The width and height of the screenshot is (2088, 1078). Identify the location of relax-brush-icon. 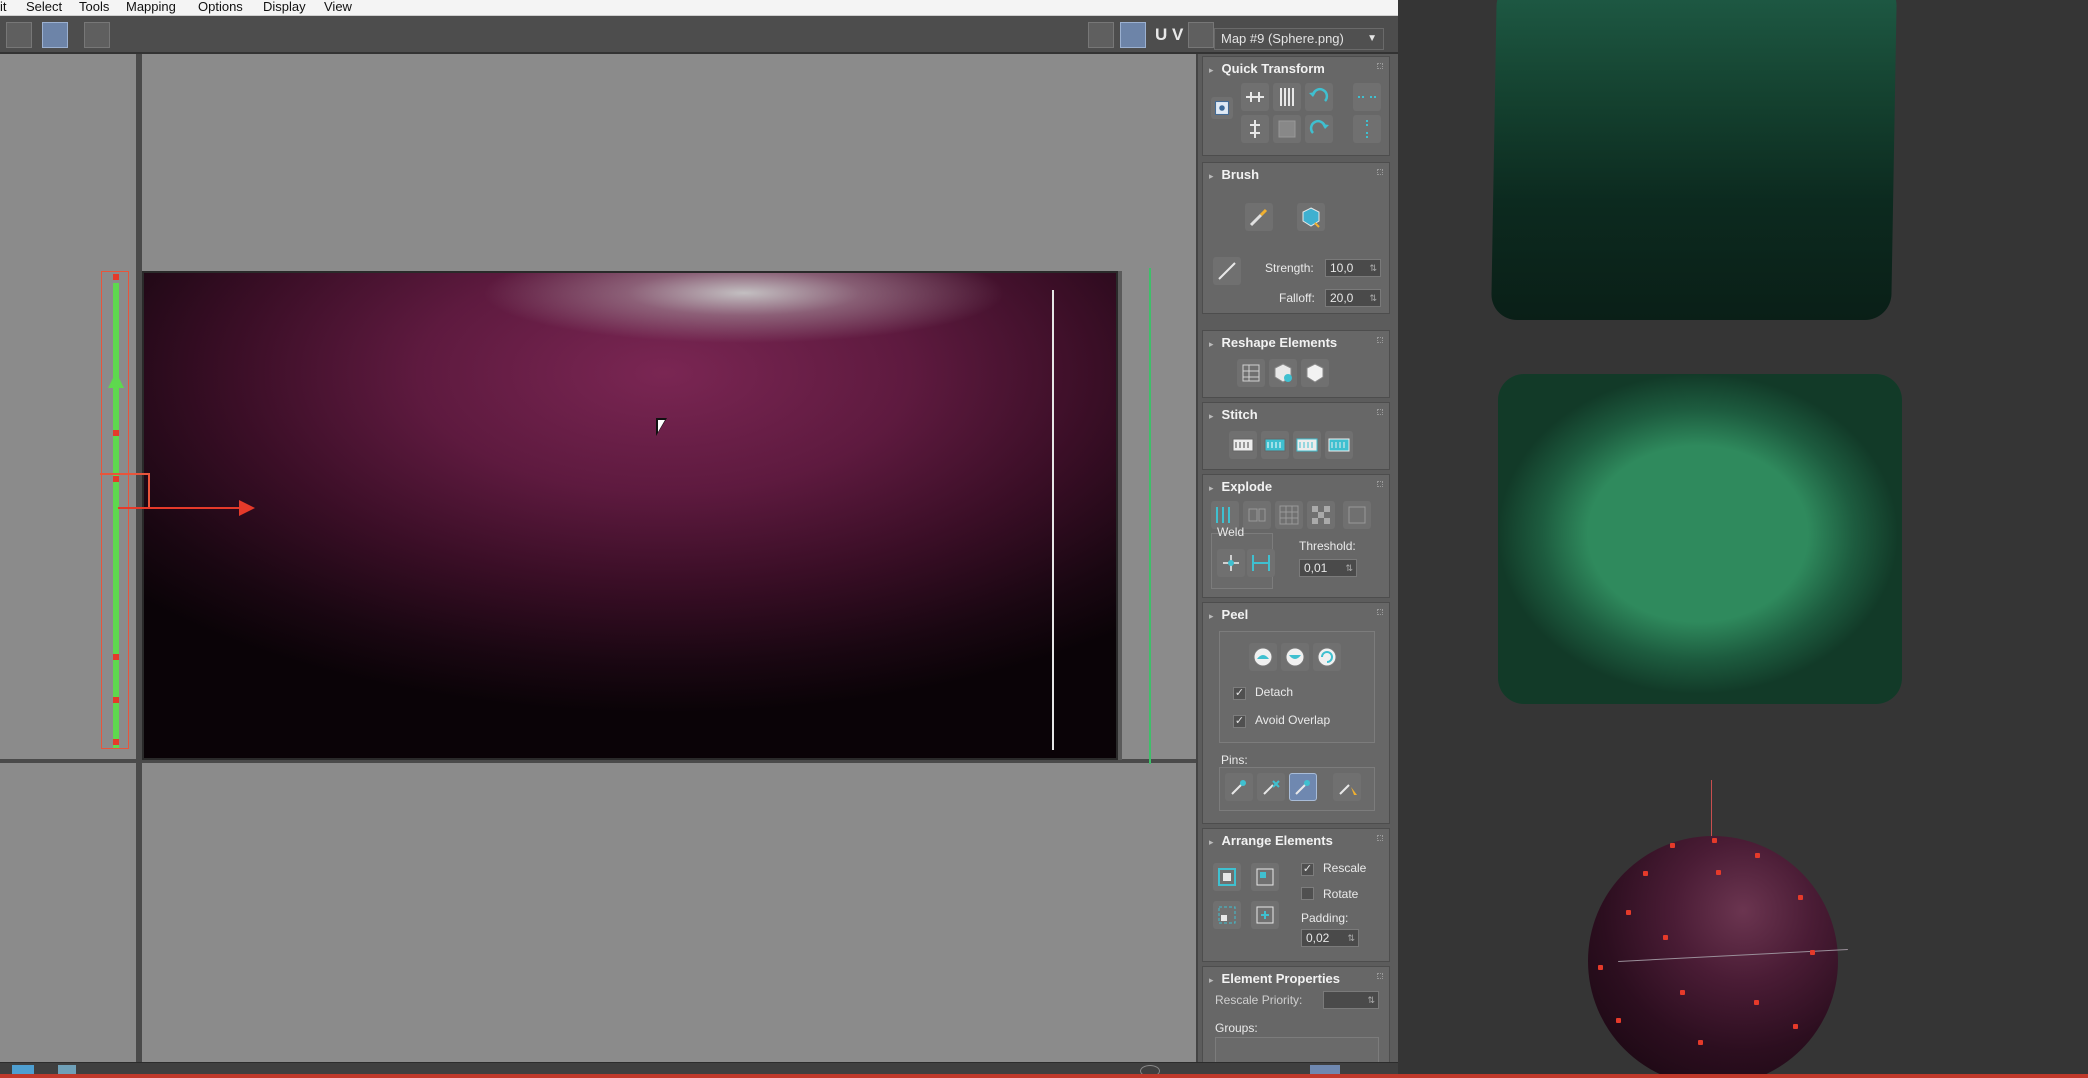
(1311, 217).